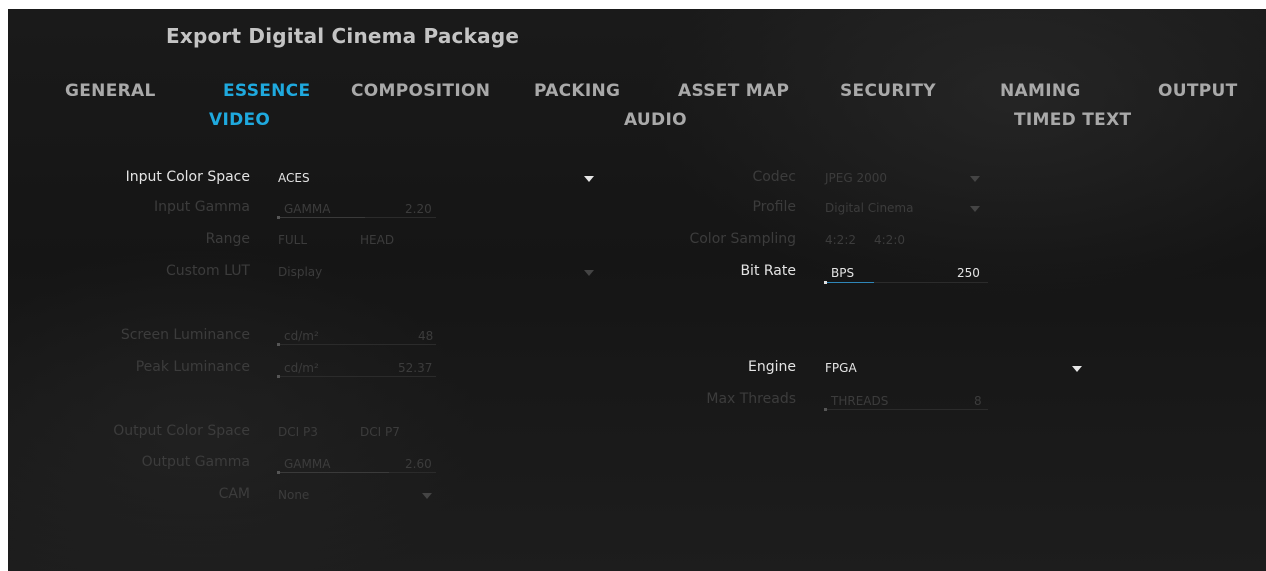 The image size is (1266, 571). I want to click on max-threads-value: 8, so click(978, 401).